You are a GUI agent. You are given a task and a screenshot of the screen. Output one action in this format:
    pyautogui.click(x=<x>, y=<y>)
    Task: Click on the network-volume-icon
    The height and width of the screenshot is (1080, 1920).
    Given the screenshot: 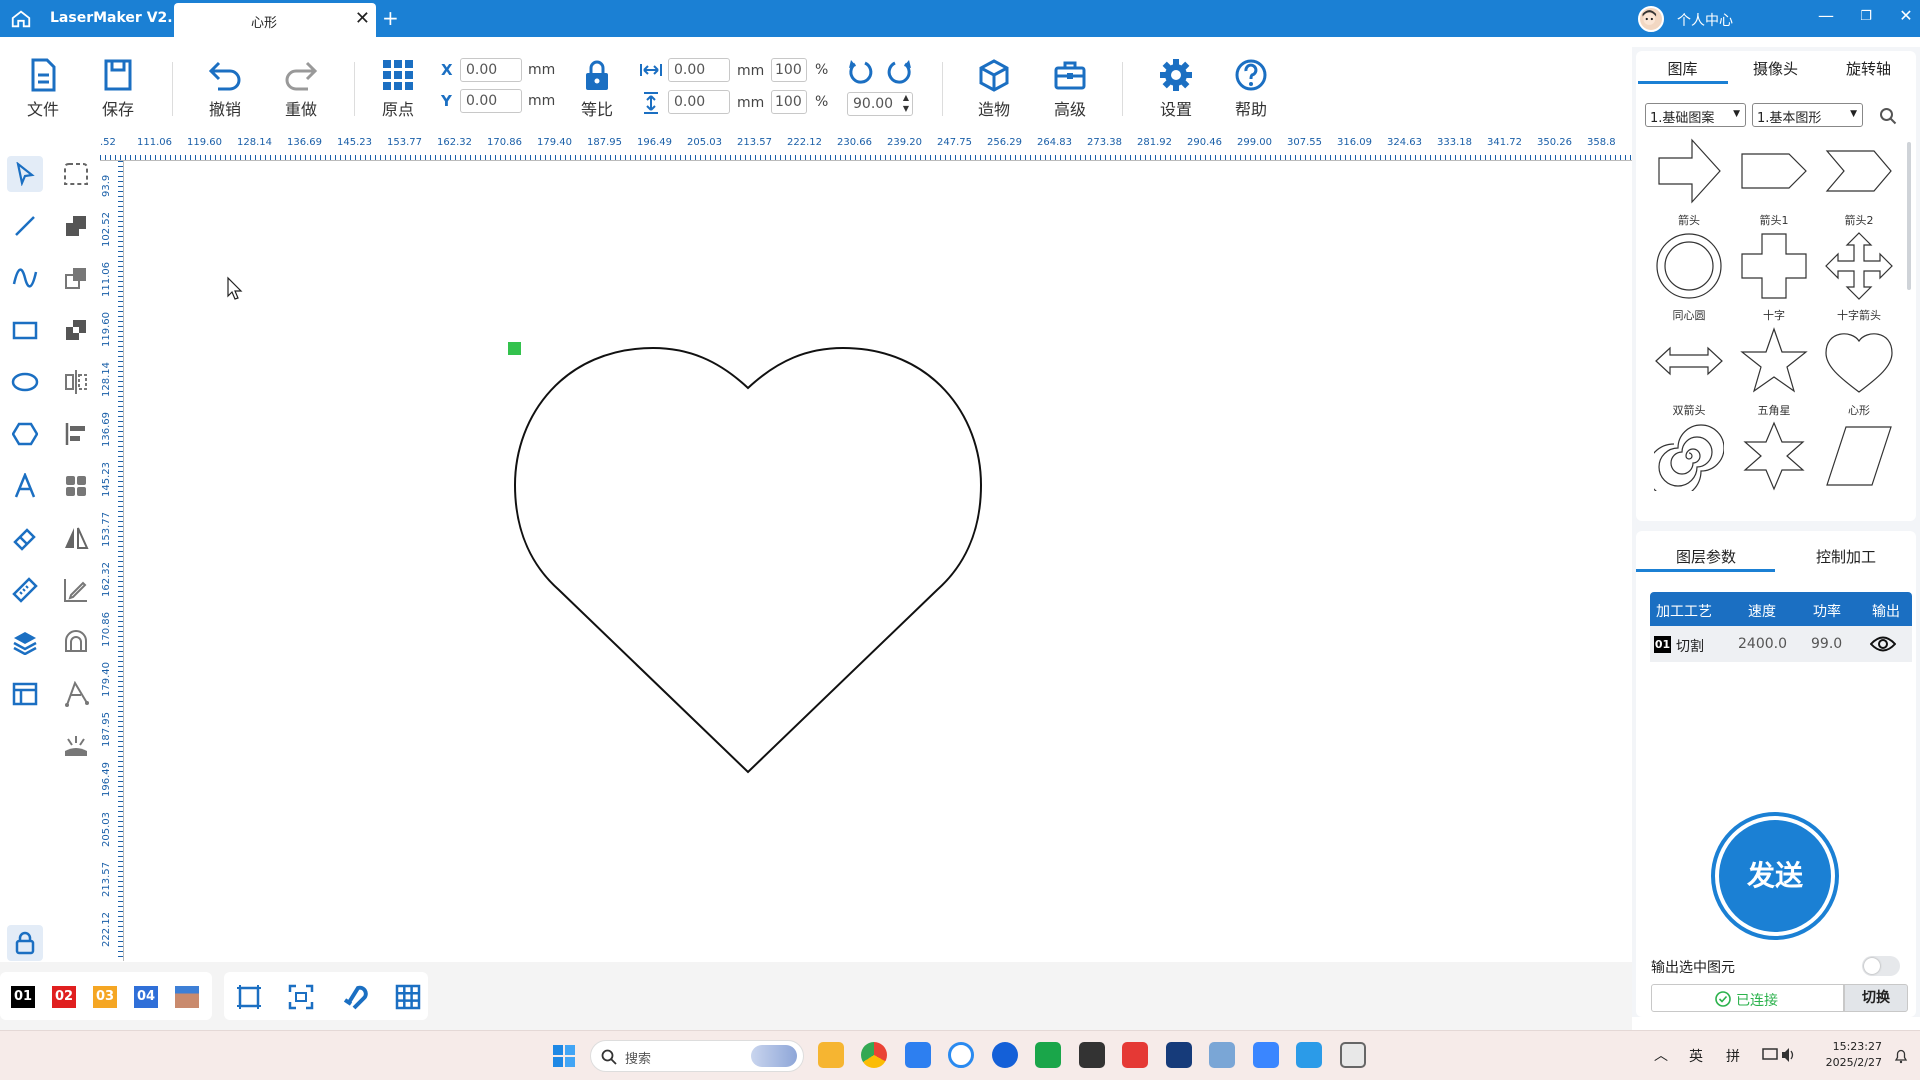 What is the action you would take?
    pyautogui.click(x=1779, y=1055)
    